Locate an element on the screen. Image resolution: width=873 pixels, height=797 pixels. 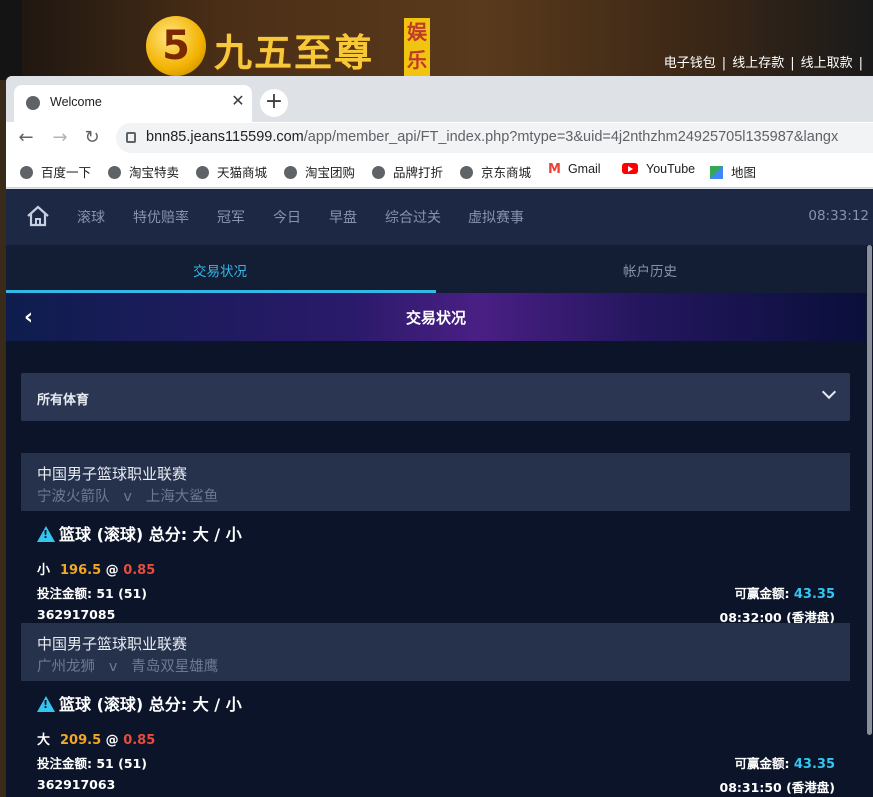
bookmark-baidu: 百度一下 is located at coordinates (55, 171).